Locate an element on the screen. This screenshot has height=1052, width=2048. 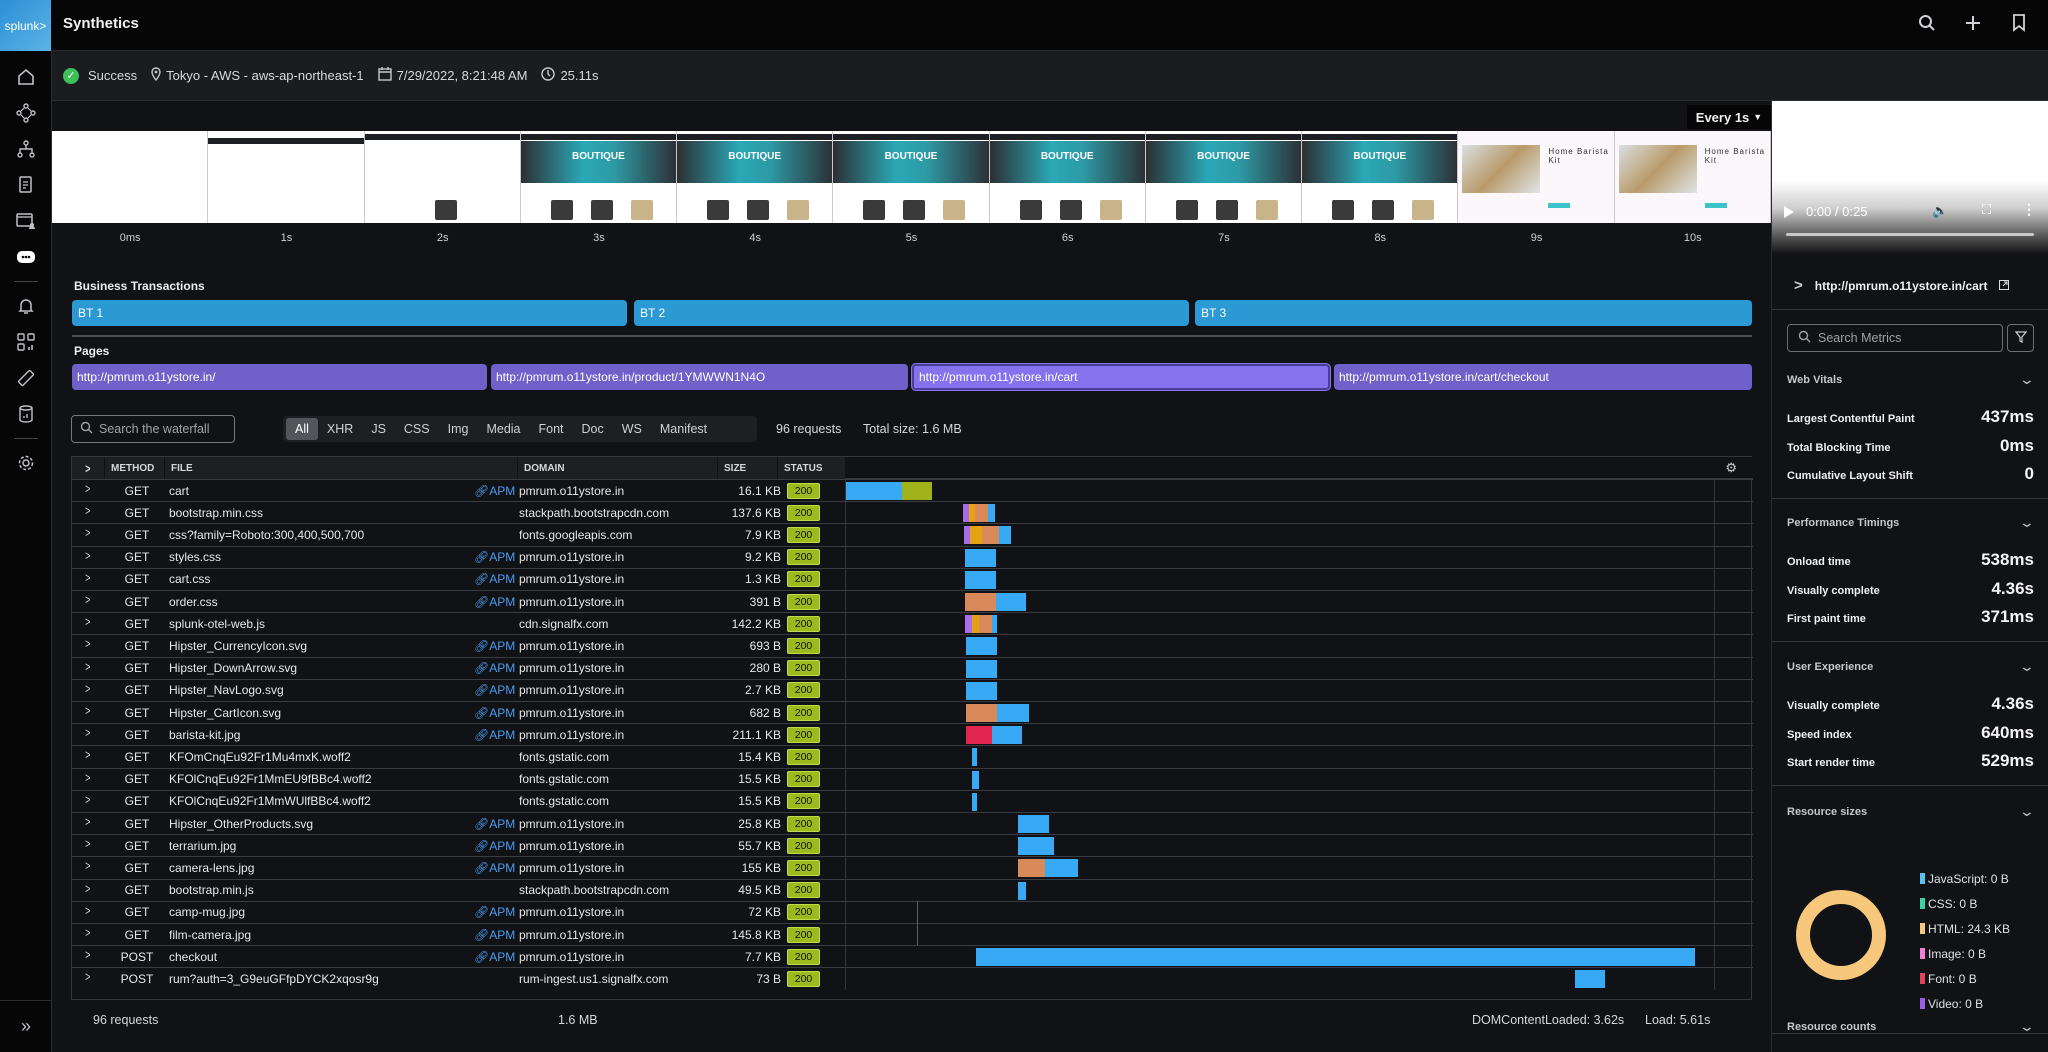
document-icon is located at coordinates (26, 185).